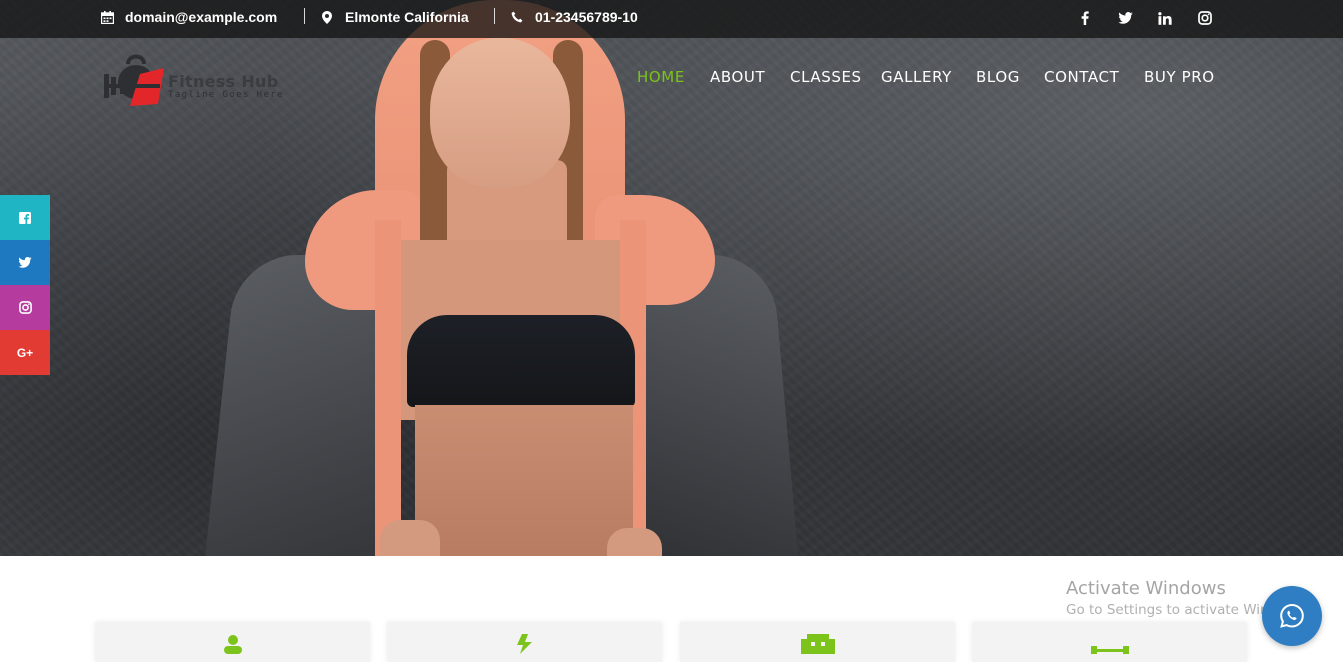  I want to click on site-logo: Fitness Hub Tagline Goes Here, so click(200, 81).